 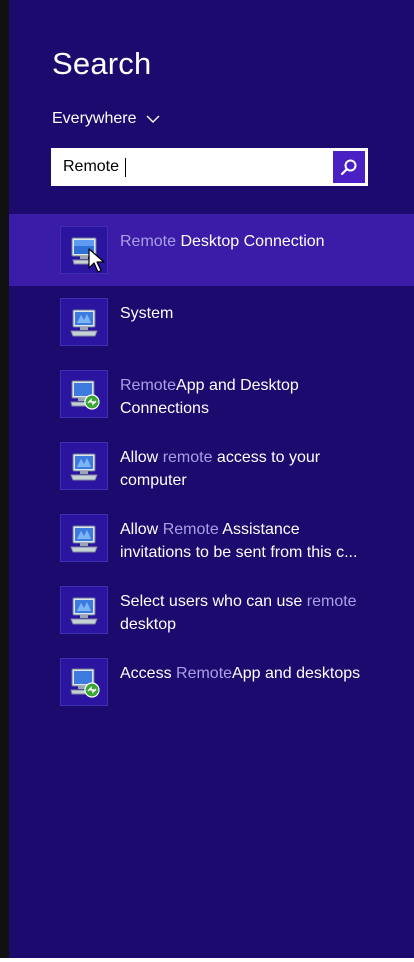 I want to click on search-result-line1: System, so click(x=250, y=313).